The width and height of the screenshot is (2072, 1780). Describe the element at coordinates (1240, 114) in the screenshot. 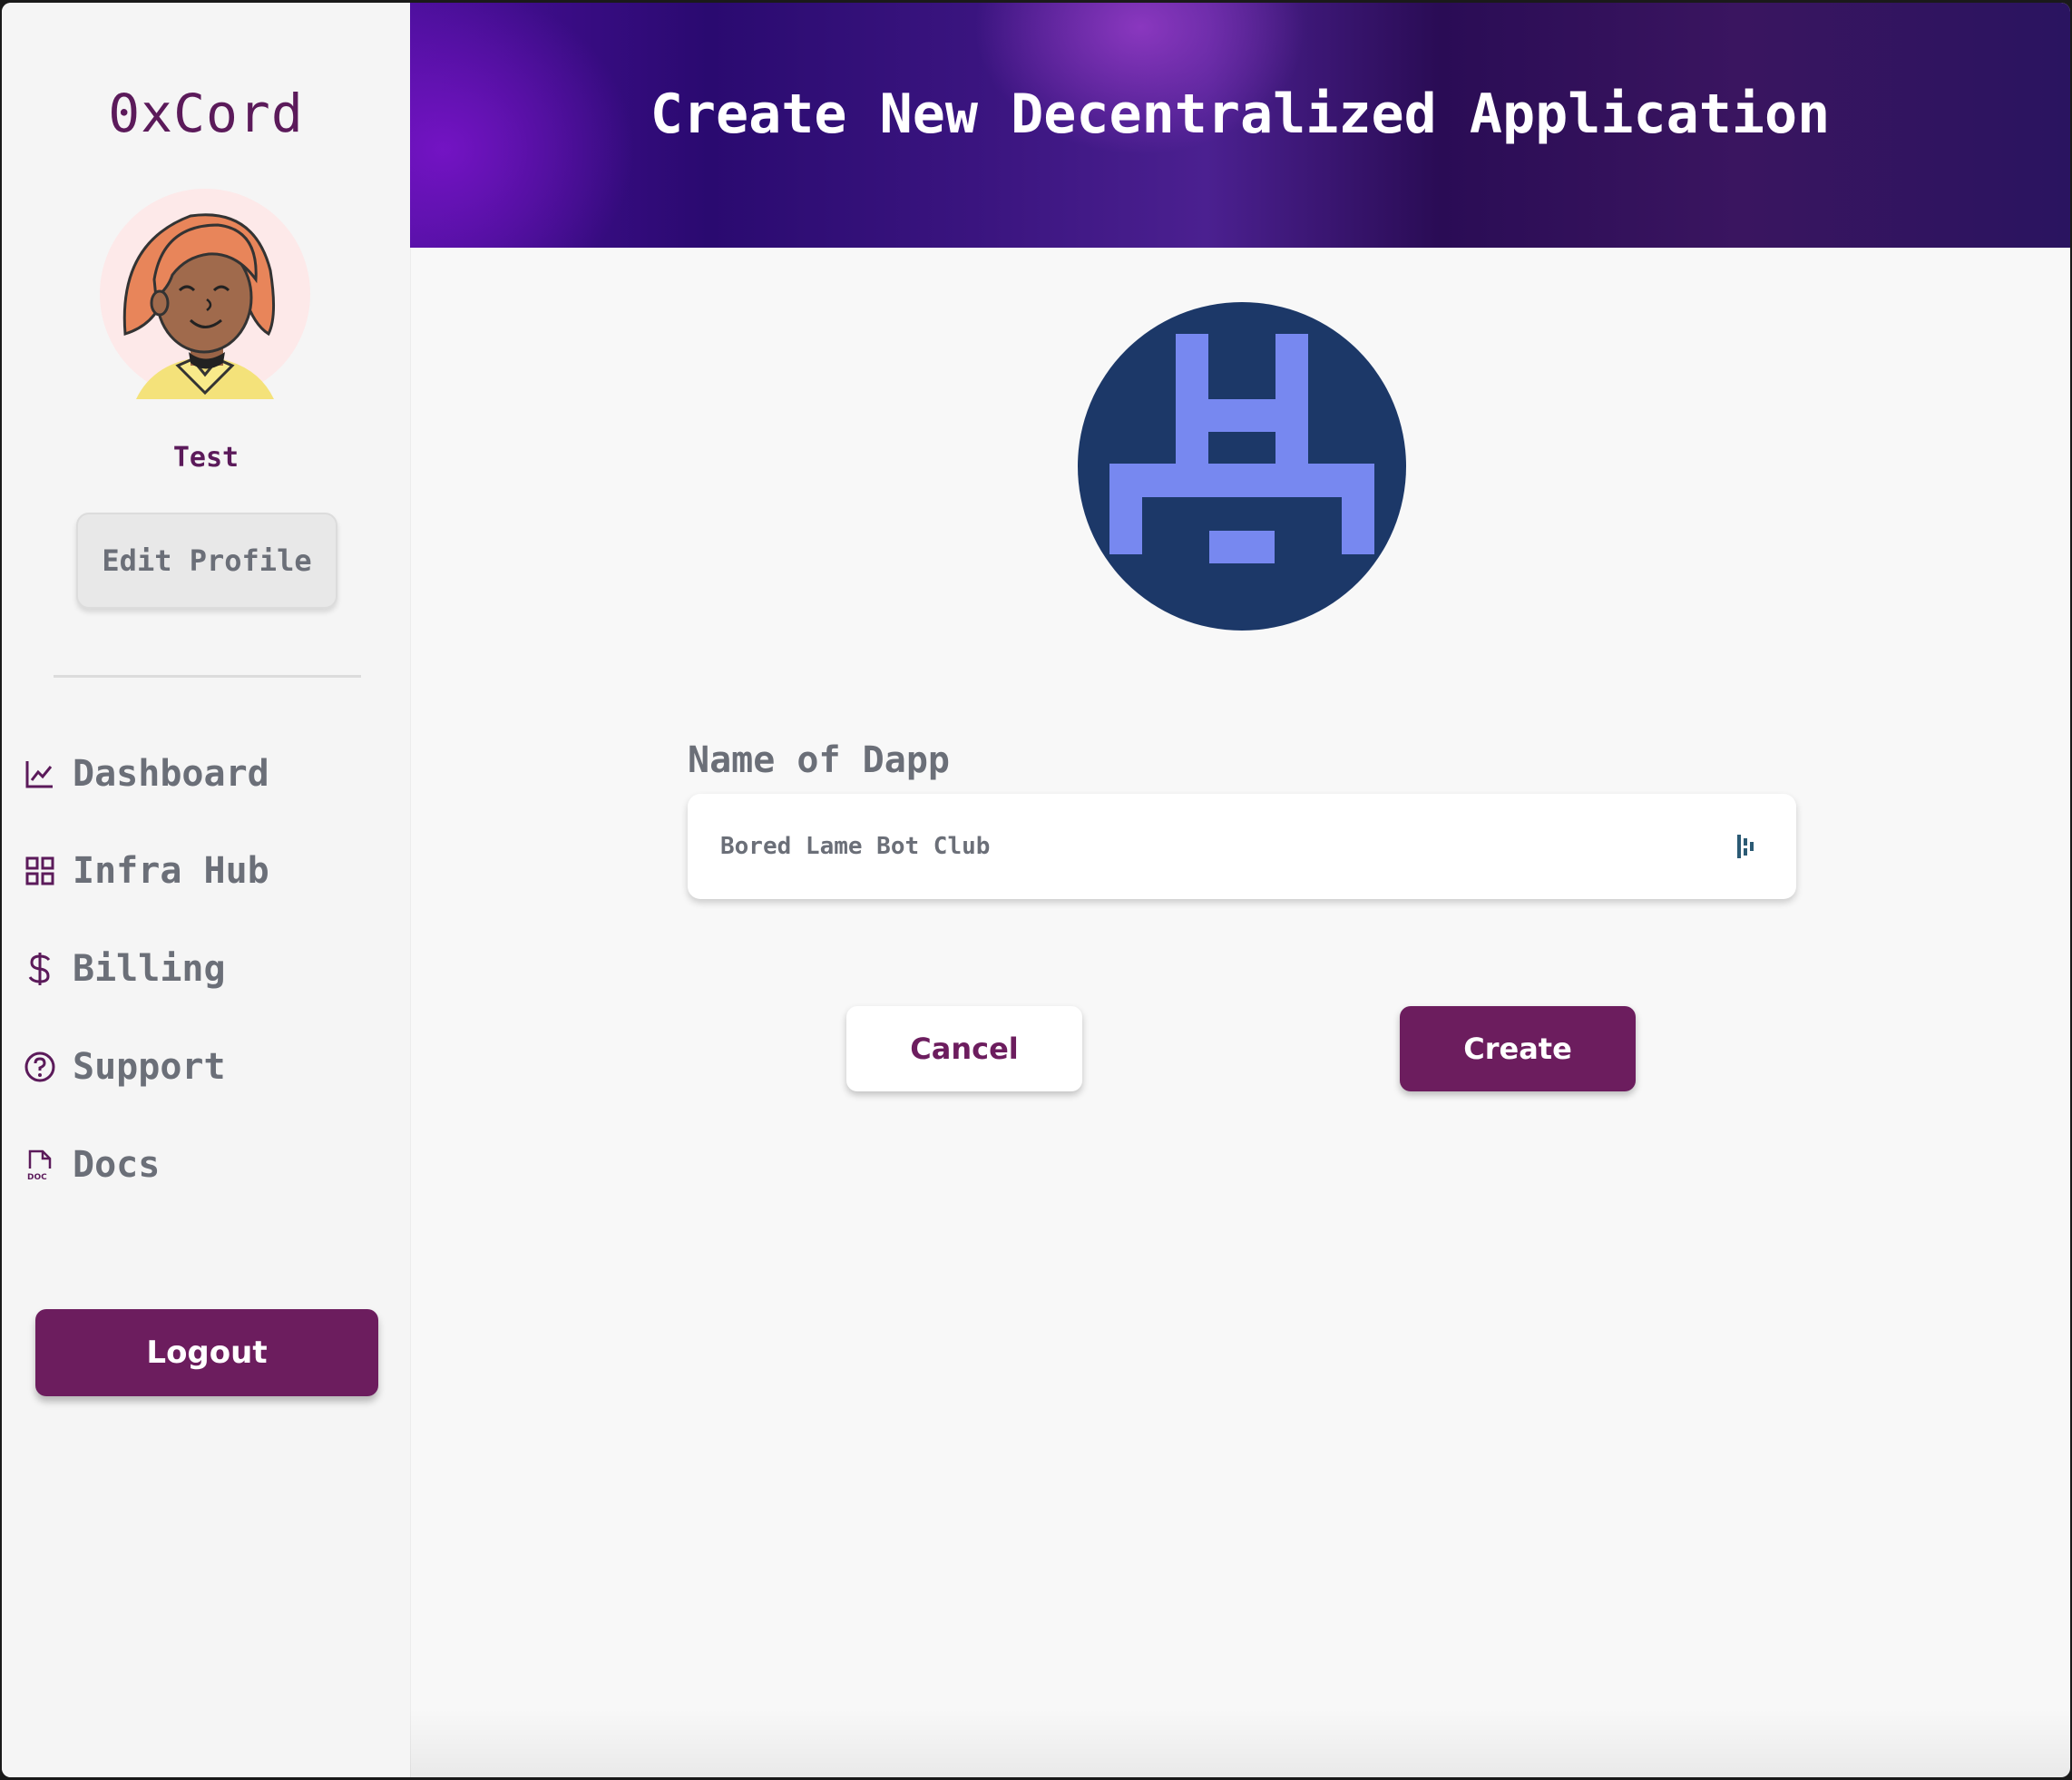

I see `page-title: Create New Decentralized Application` at that location.